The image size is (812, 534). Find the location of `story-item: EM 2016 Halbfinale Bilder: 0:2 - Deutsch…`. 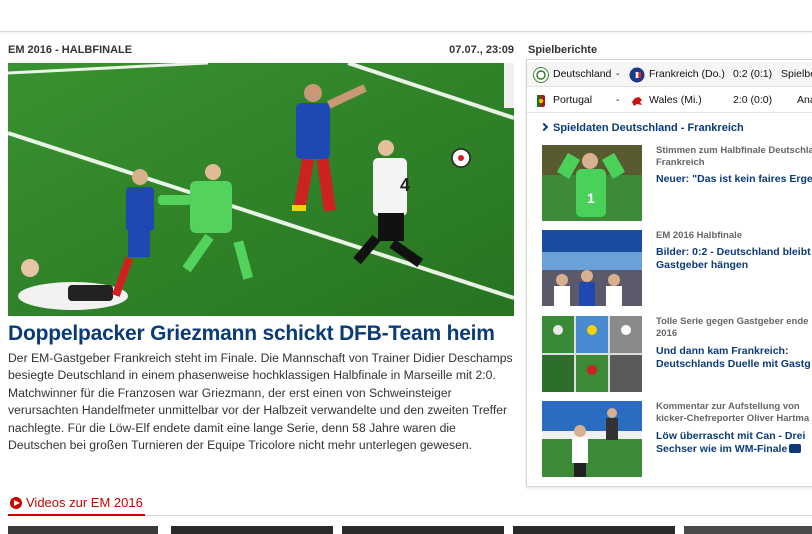

story-item: EM 2016 Halbfinale Bilder: 0:2 - Deutsch… is located at coordinates (677, 268).